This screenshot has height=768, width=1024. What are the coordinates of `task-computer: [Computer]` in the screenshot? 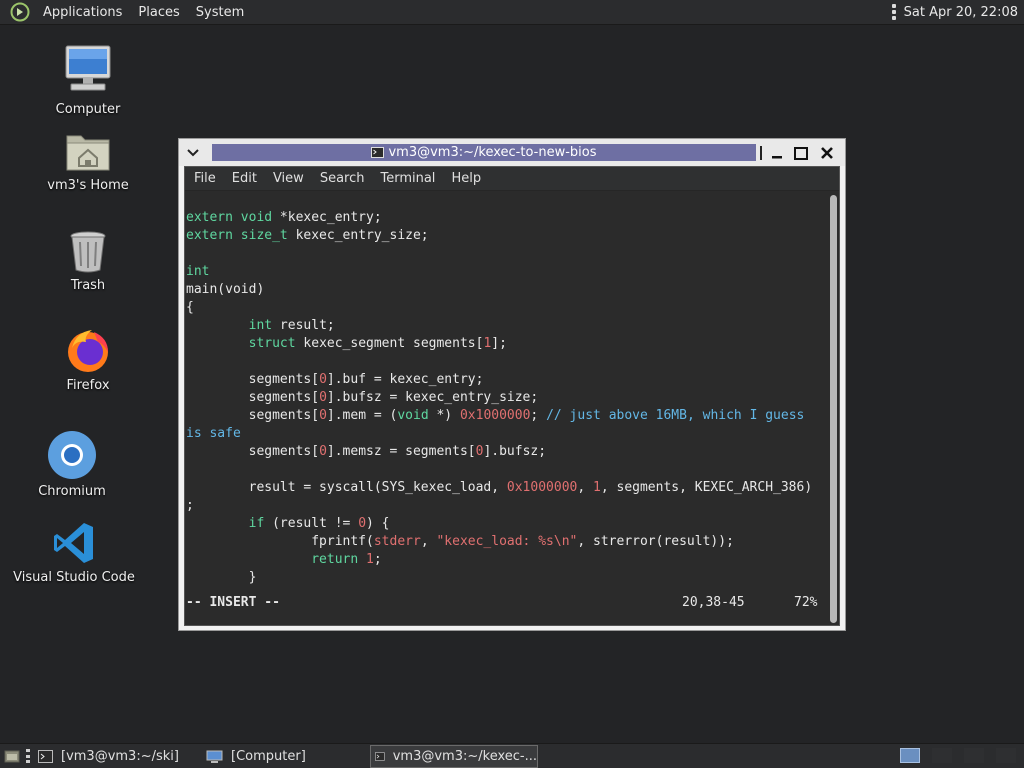 It's located at (286, 756).